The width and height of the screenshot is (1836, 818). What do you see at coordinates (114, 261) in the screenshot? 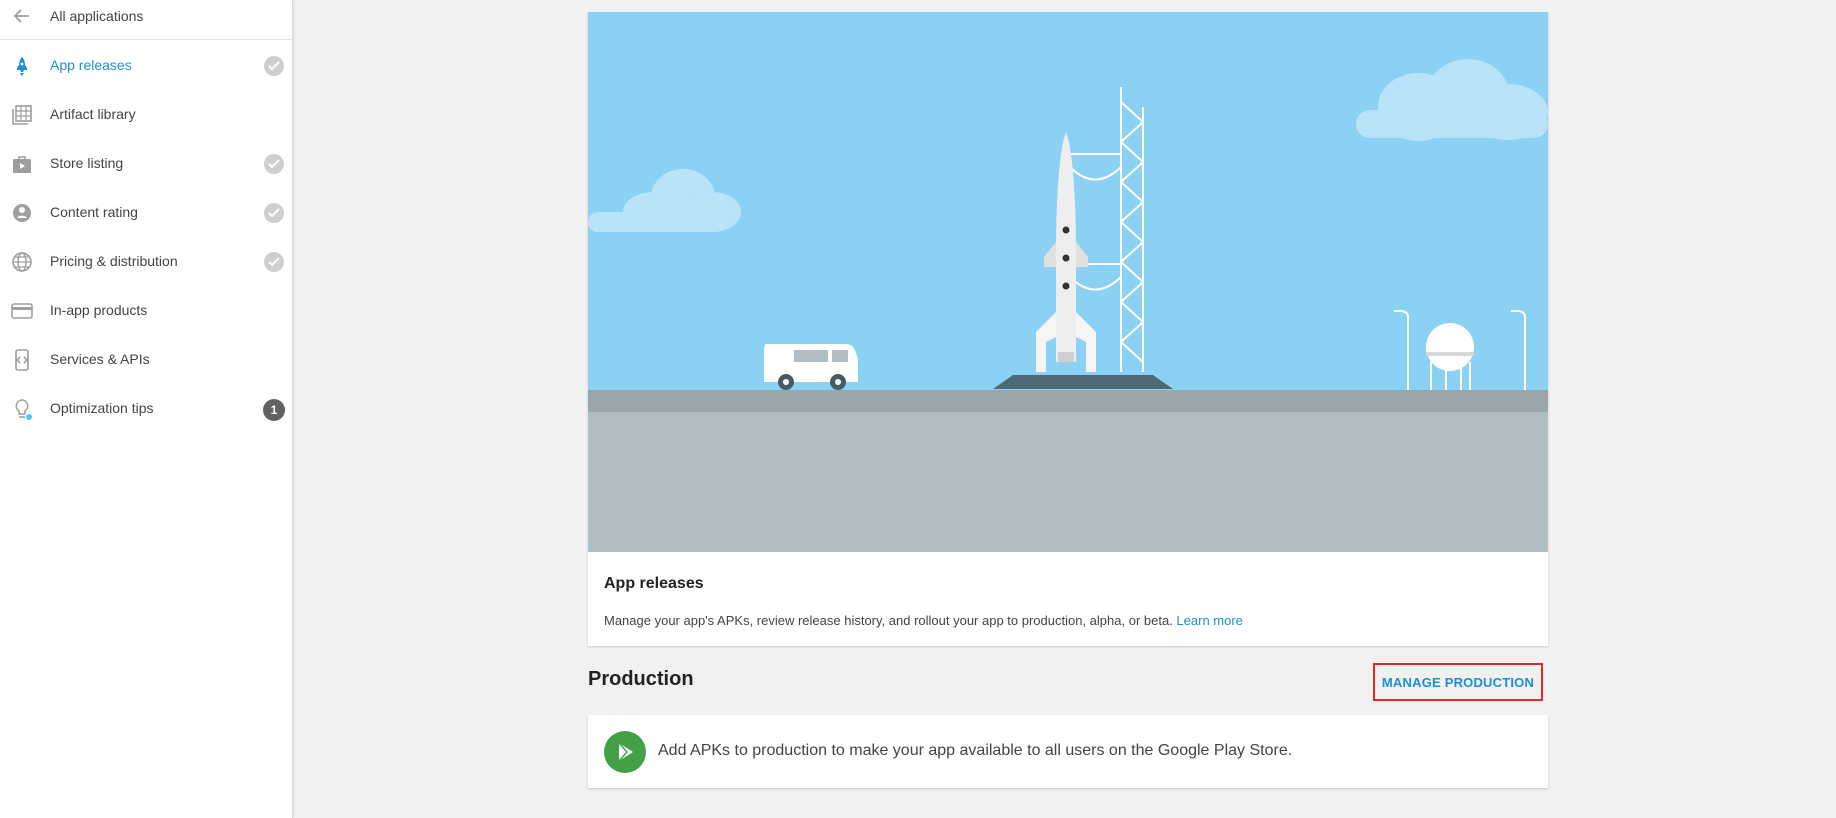
I see `sidebar-item-label: Pricing & distribution` at bounding box center [114, 261].